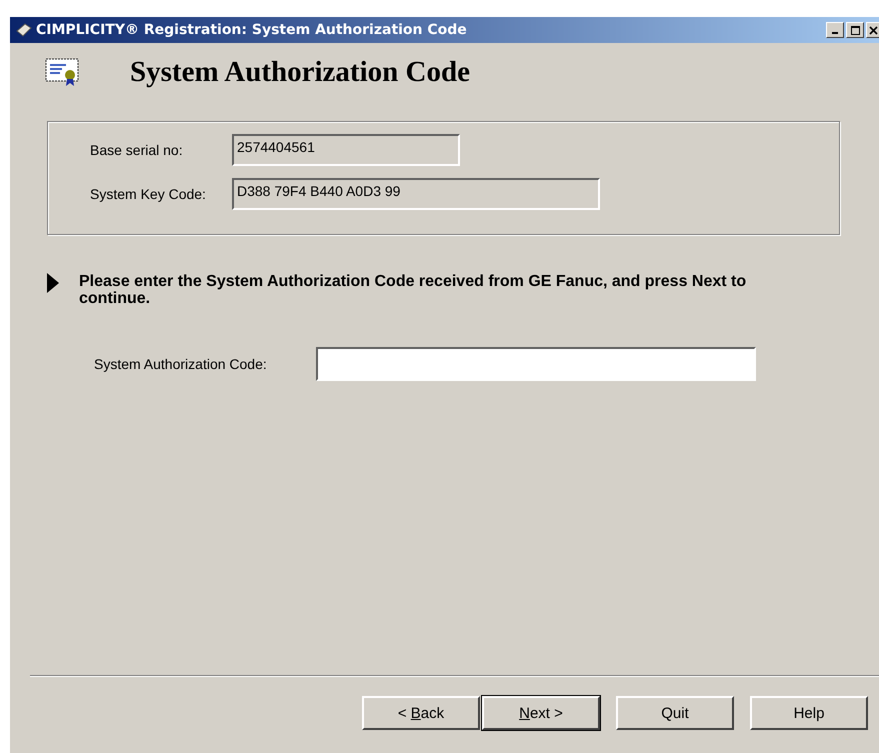  I want to click on readonly-field: 2574404561, so click(346, 150).